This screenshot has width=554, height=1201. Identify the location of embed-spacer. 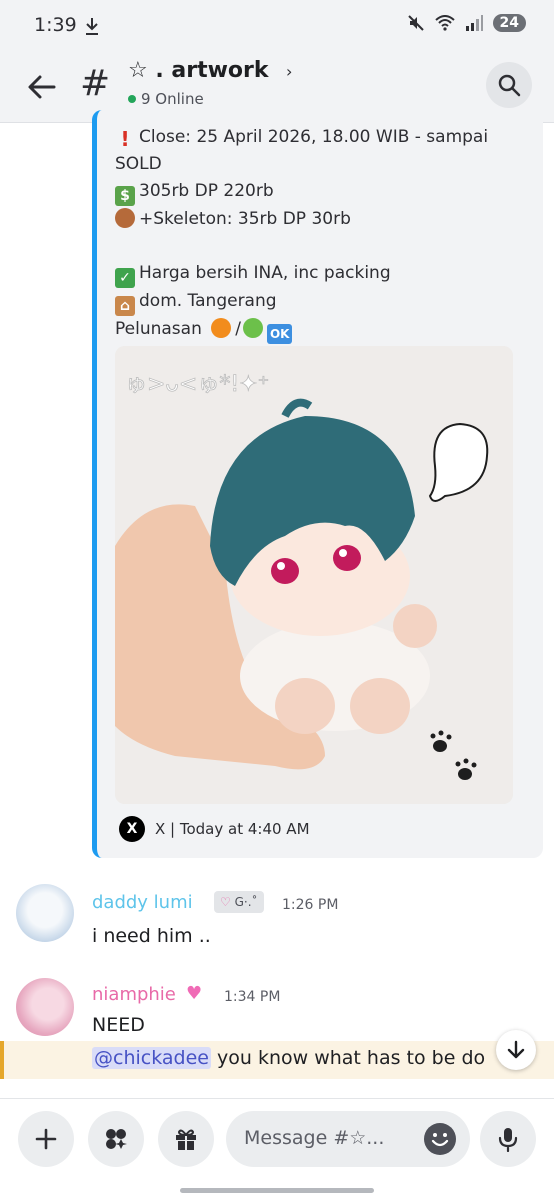
(325, 246).